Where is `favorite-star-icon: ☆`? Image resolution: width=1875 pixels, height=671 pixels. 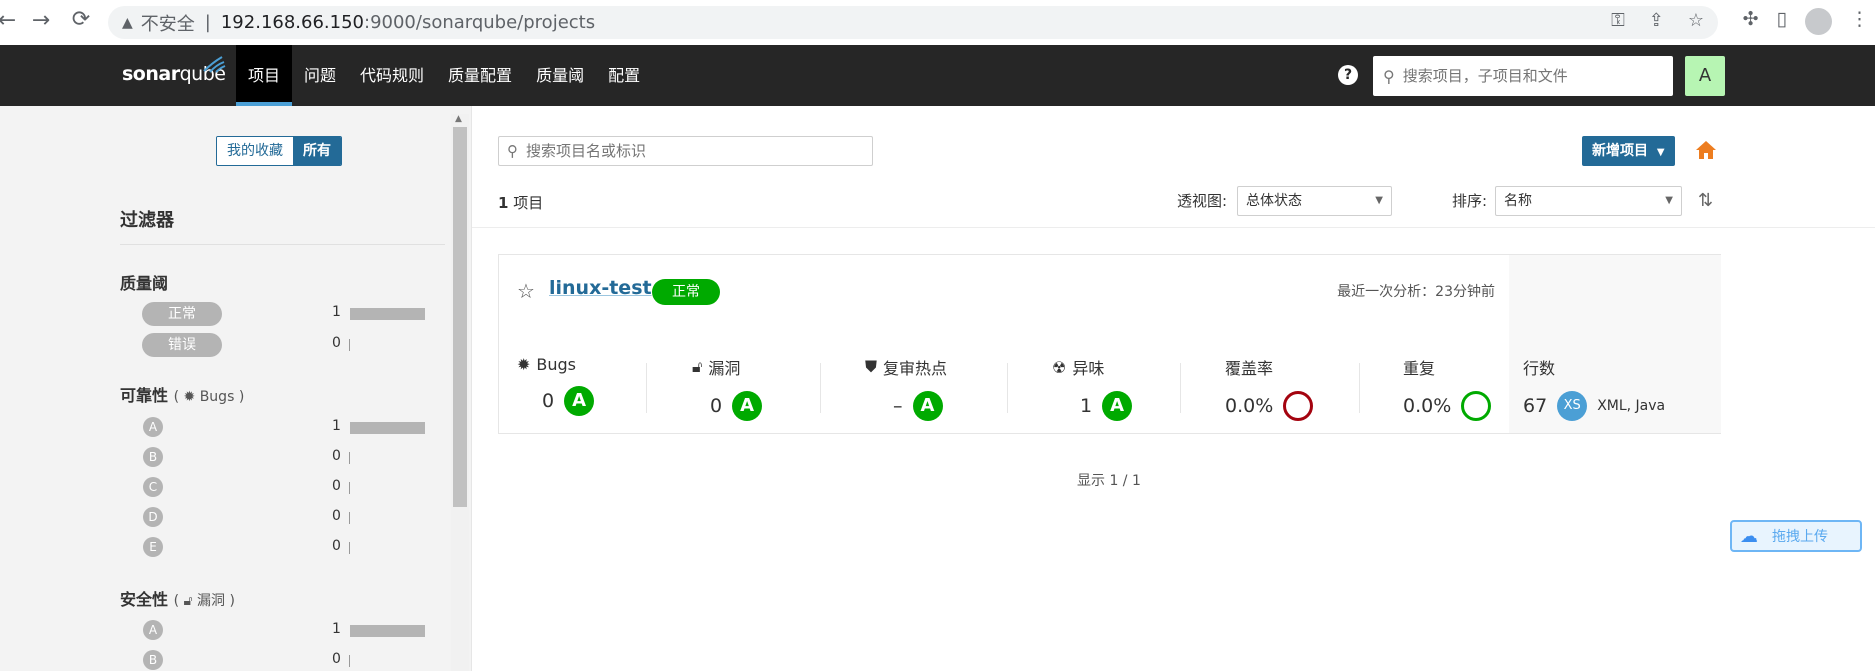
favorite-star-icon: ☆ is located at coordinates (526, 291).